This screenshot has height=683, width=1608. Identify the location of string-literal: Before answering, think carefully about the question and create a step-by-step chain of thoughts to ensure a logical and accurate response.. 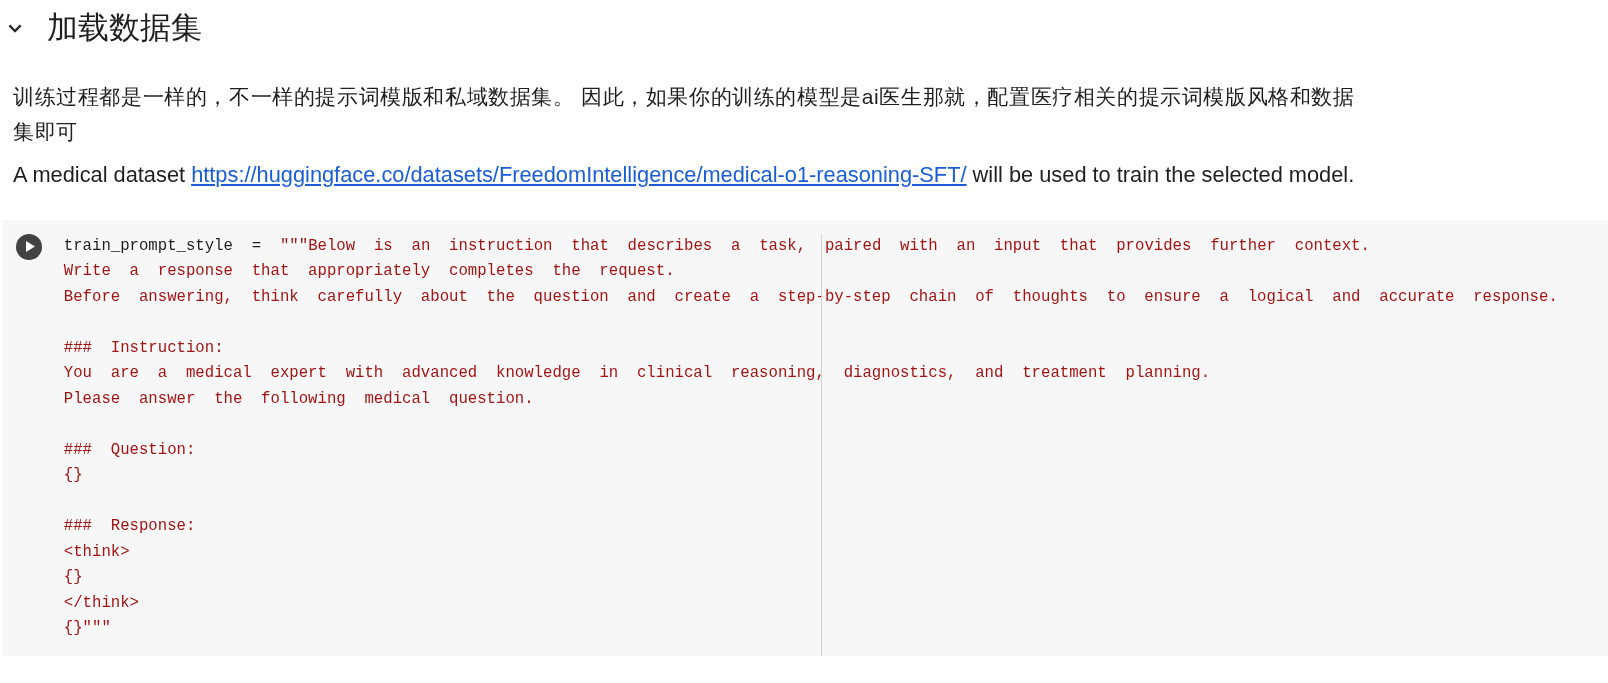
(810, 296).